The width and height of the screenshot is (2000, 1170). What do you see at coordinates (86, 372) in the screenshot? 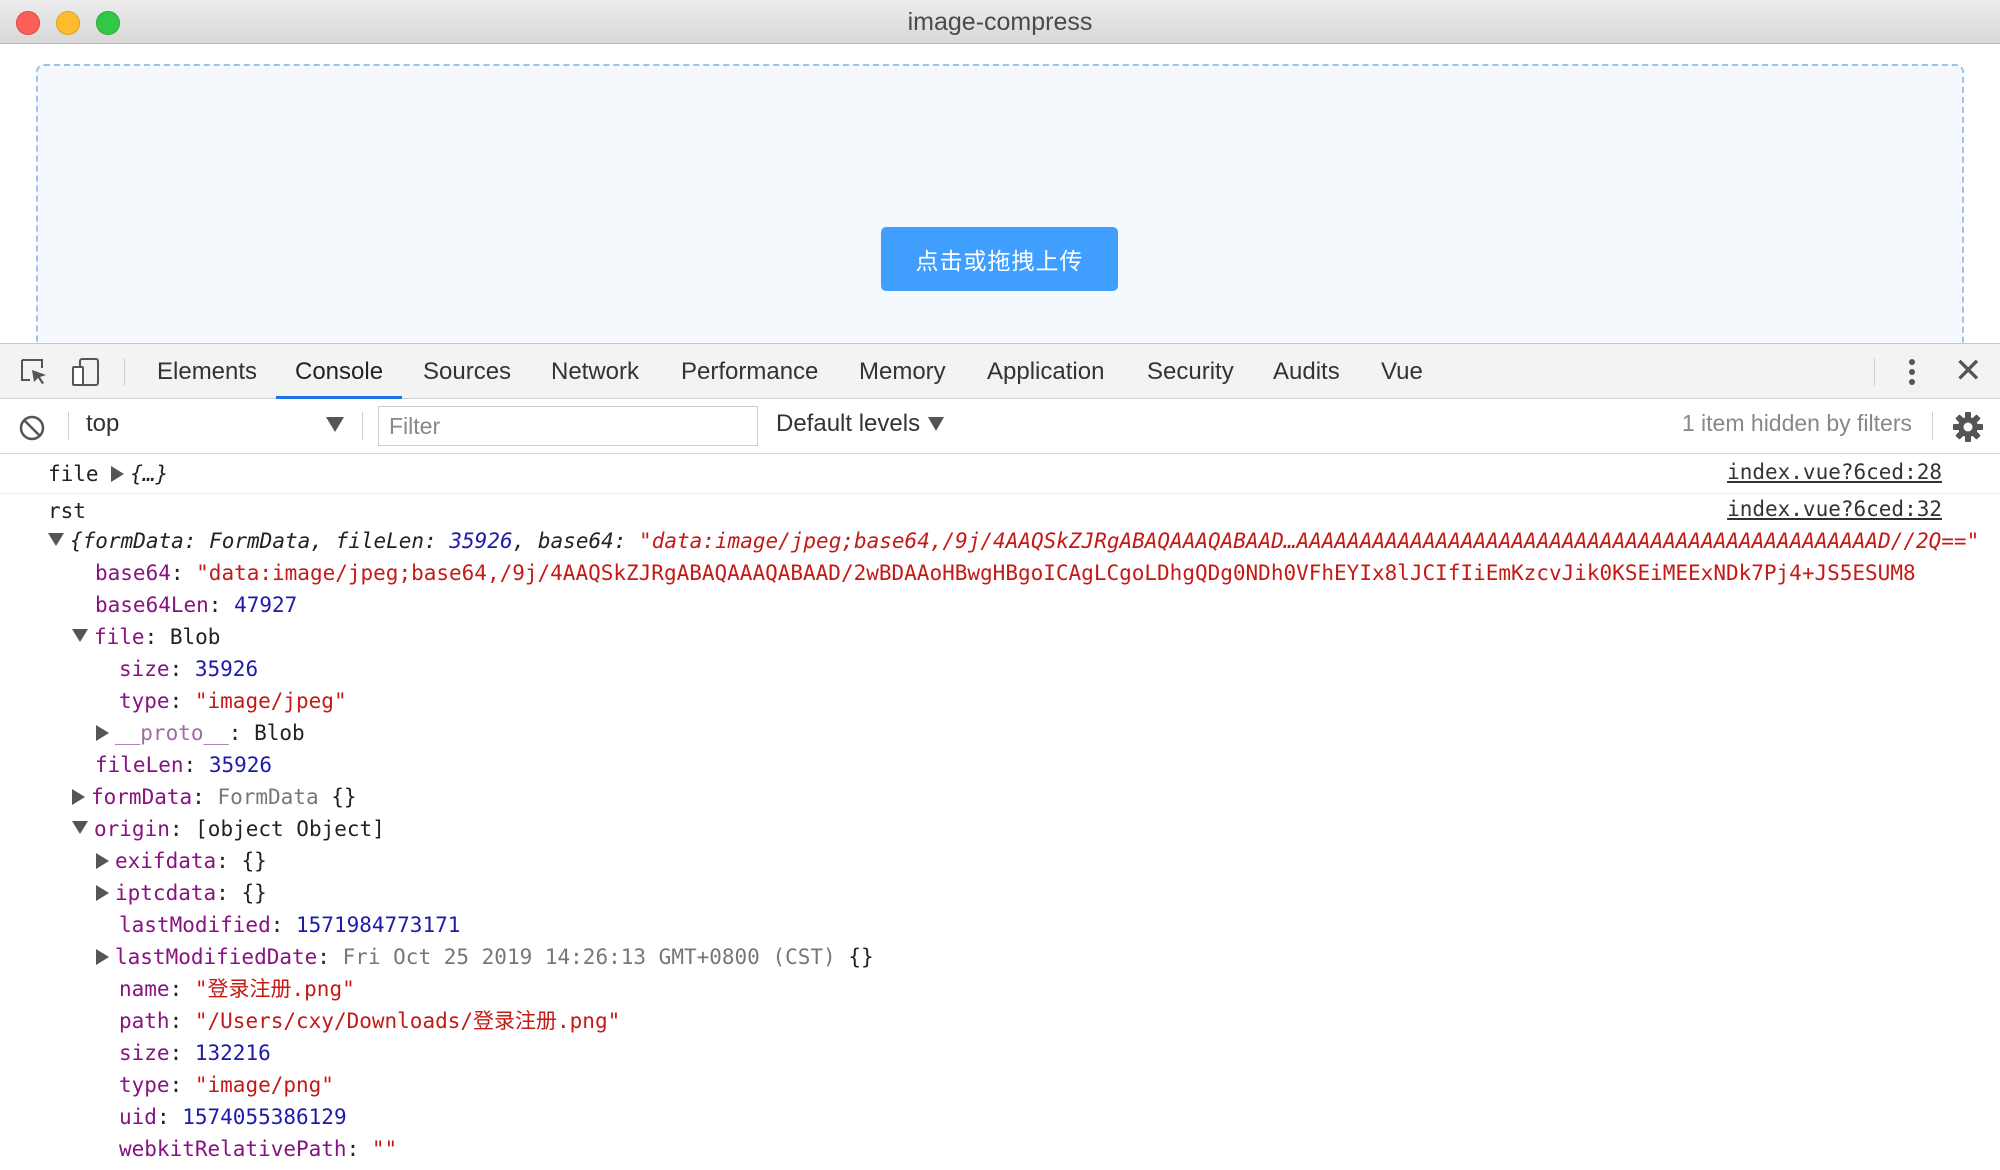
I see `device-toolbar-icon` at bounding box center [86, 372].